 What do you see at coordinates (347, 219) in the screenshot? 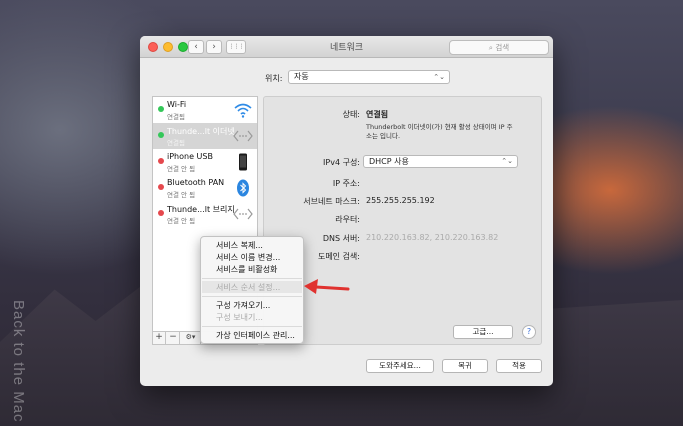
I see `router-label: 라우터:` at bounding box center [347, 219].